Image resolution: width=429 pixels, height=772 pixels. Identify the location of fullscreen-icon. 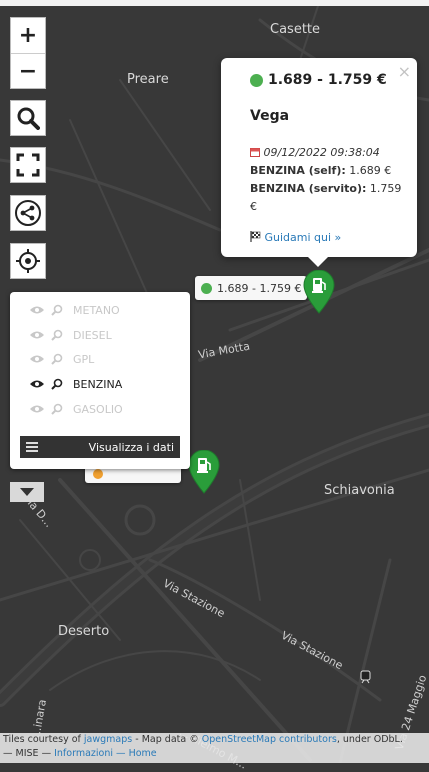
(28, 165).